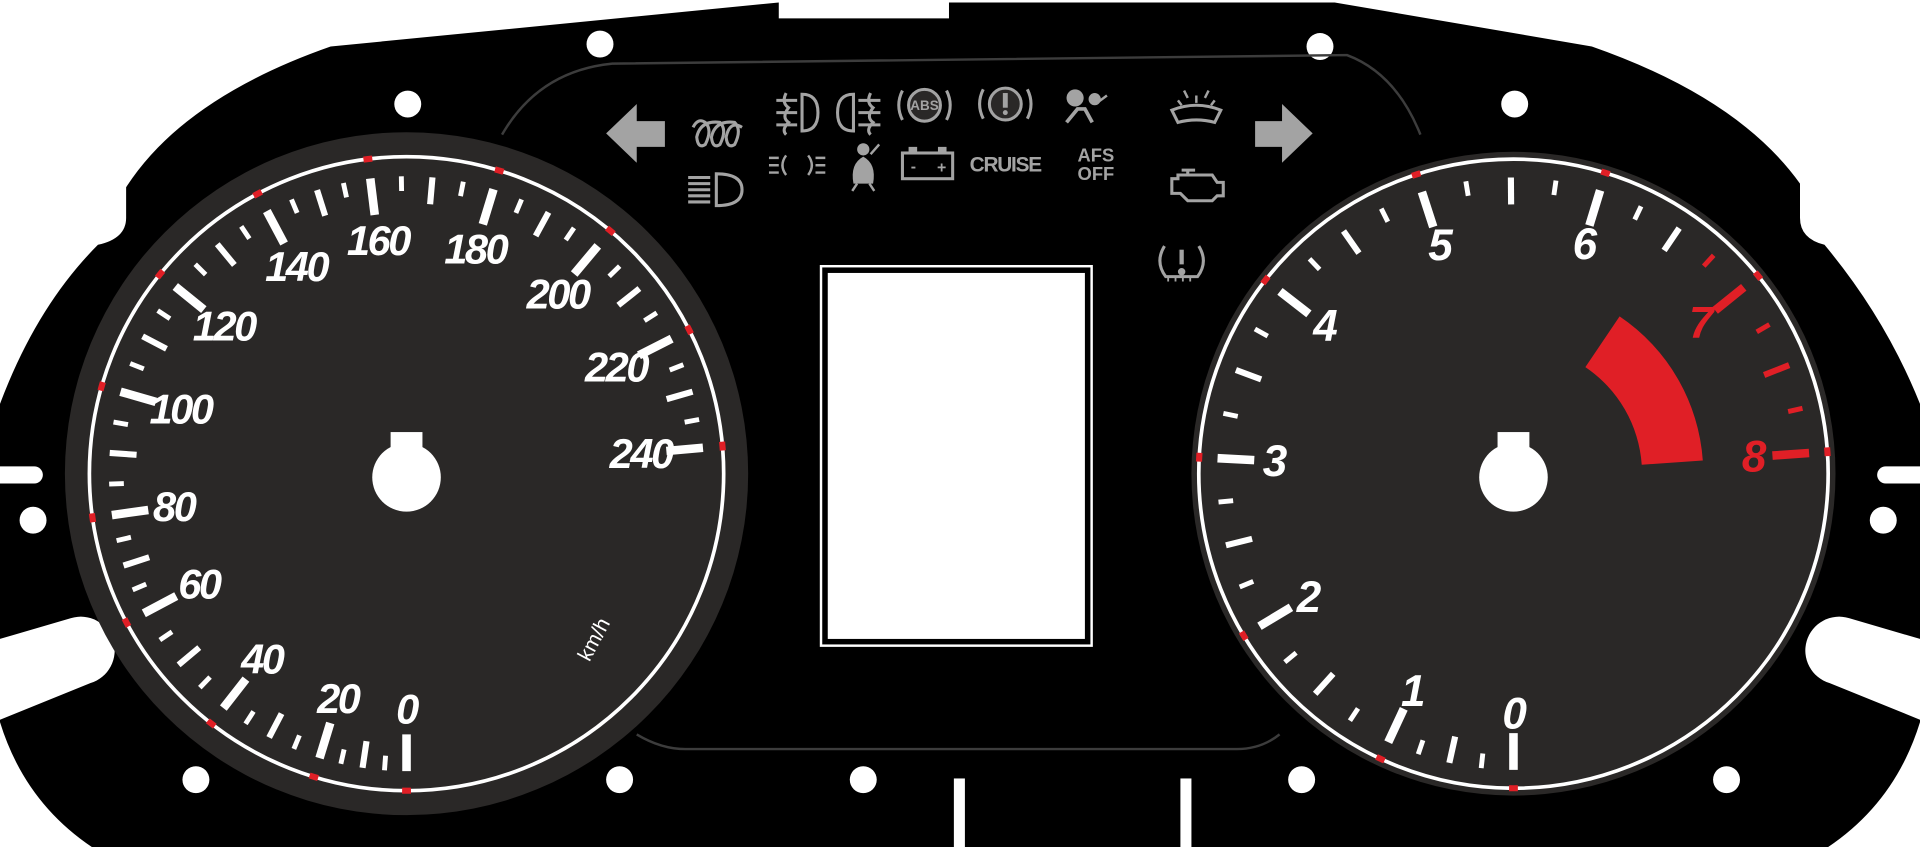  Describe the element at coordinates (1412, 691) in the screenshot. I see `scale-label: 1` at that location.